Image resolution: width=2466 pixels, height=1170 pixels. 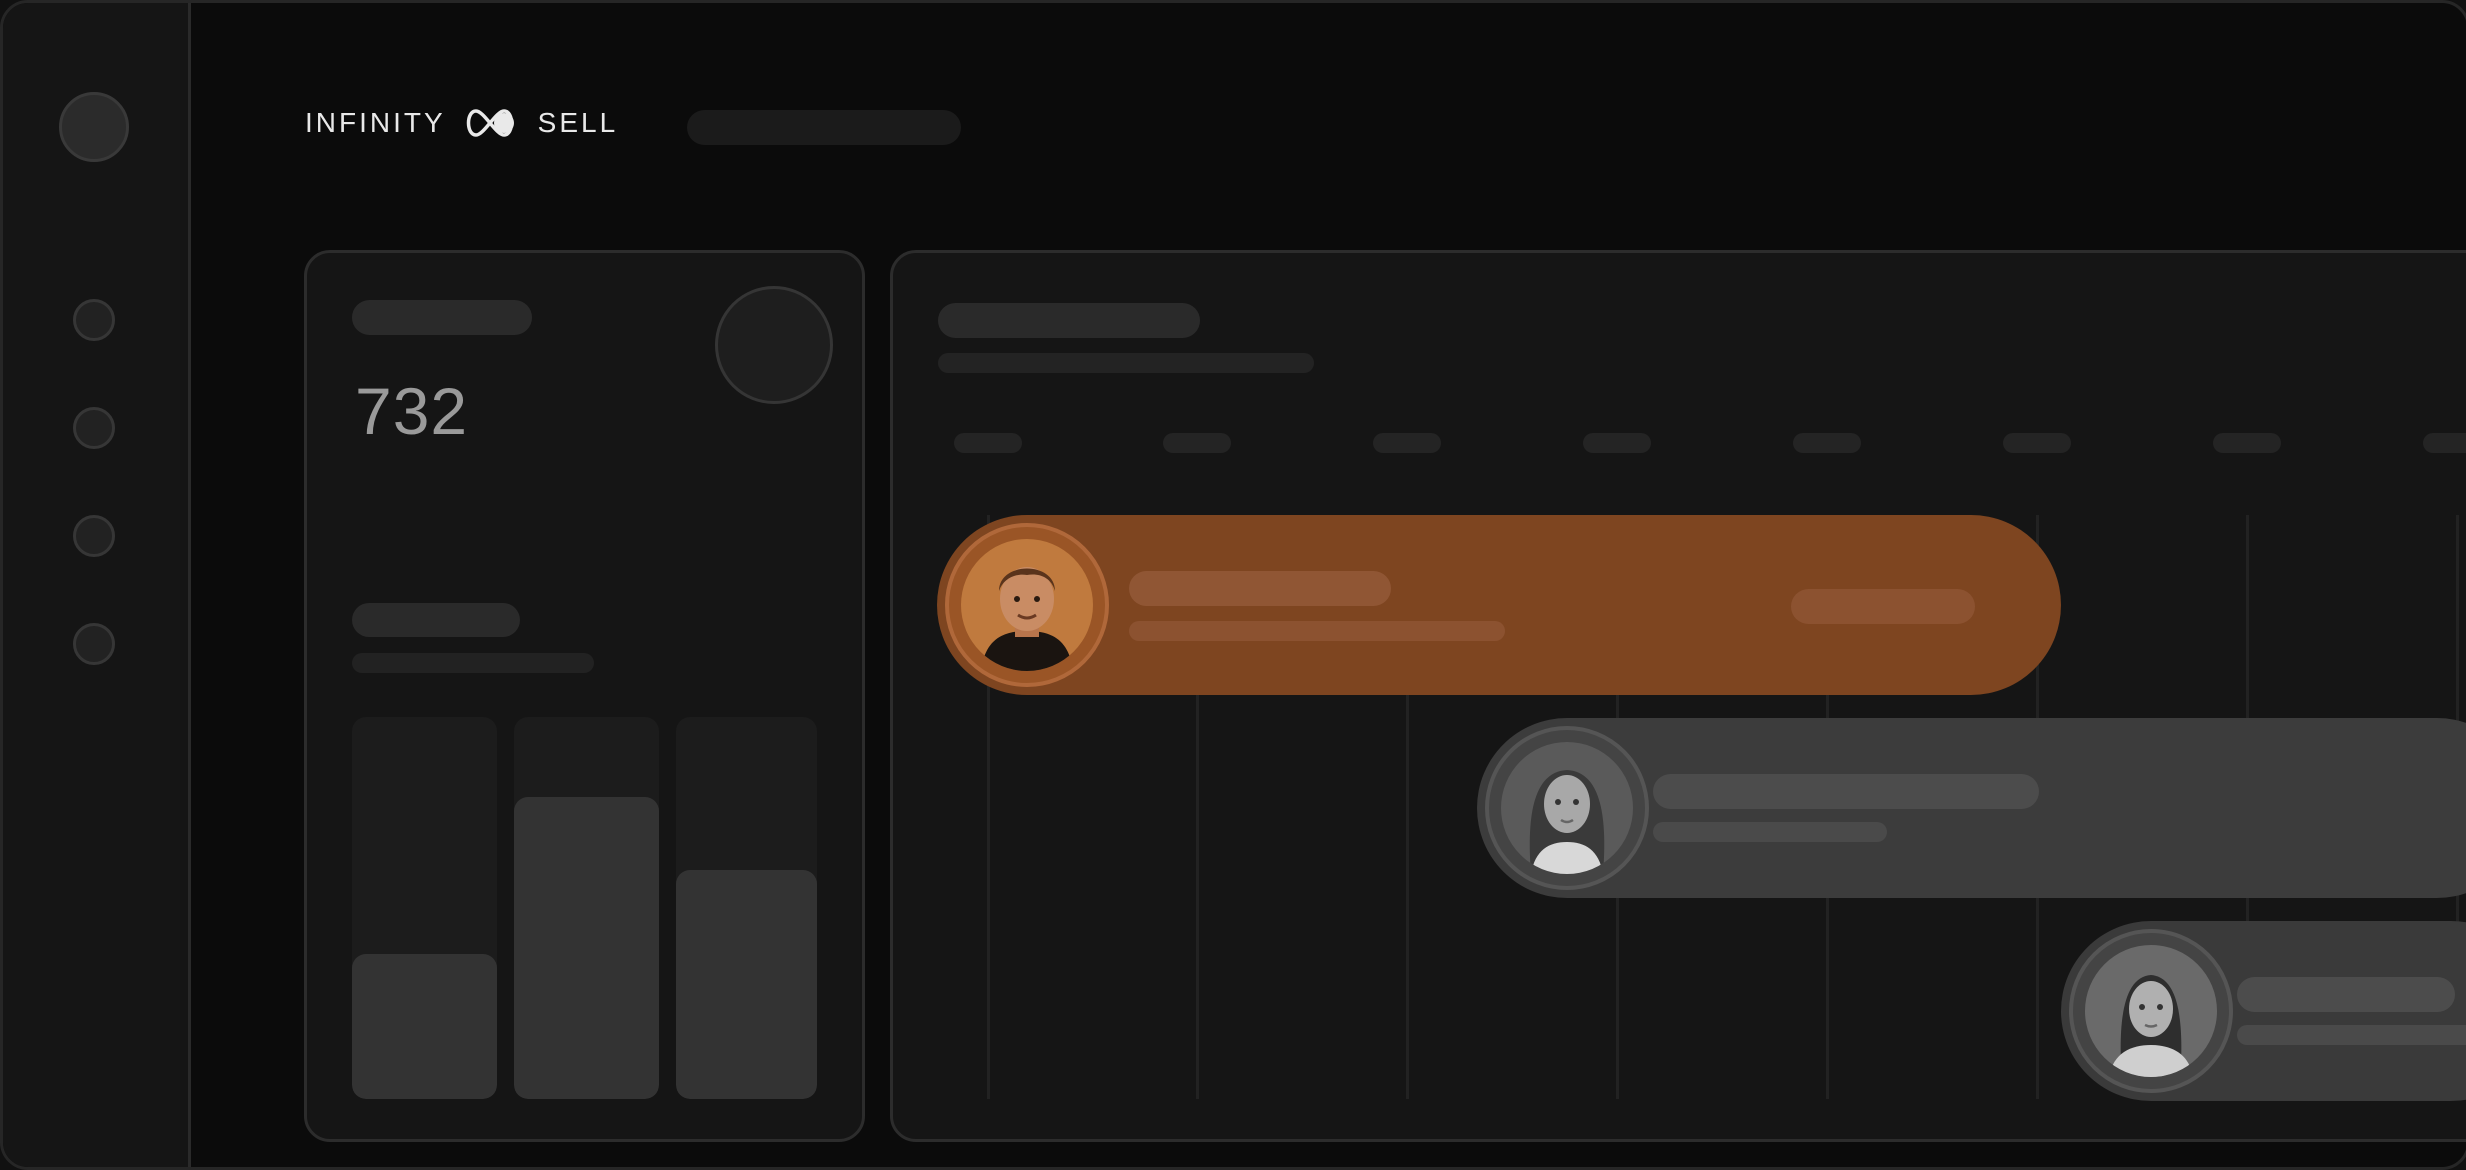 I want to click on brand-logo: INFINITY SELL, so click(x=461, y=123).